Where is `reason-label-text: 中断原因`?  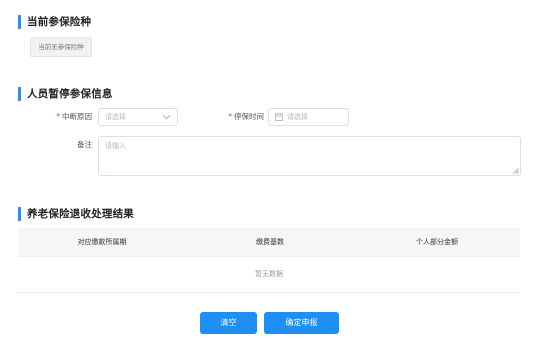
reason-label-text: 中断原因 is located at coordinates (77, 116).